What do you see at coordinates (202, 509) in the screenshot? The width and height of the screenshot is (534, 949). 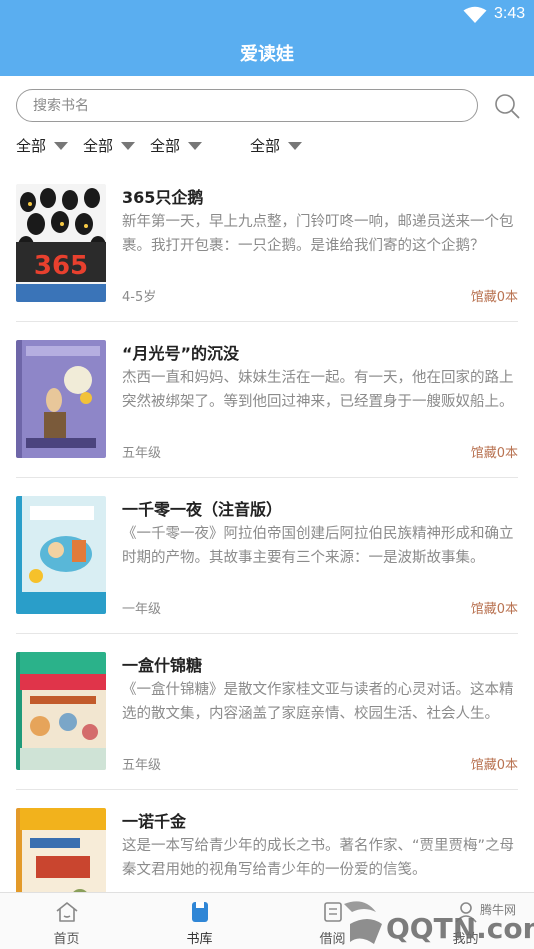 I see `book-title: 一千零一夜（注音版）` at bounding box center [202, 509].